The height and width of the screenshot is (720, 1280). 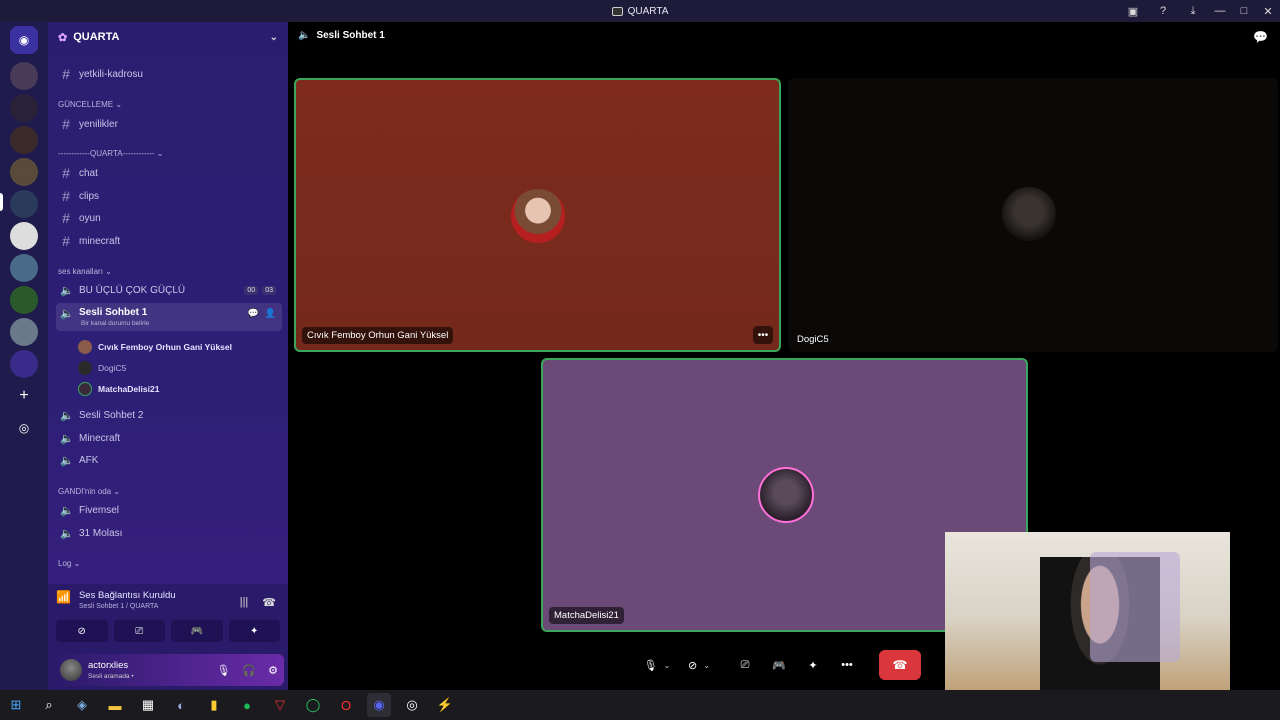 What do you see at coordinates (313, 705) in the screenshot?
I see `whatsapp-icon: ◯` at bounding box center [313, 705].